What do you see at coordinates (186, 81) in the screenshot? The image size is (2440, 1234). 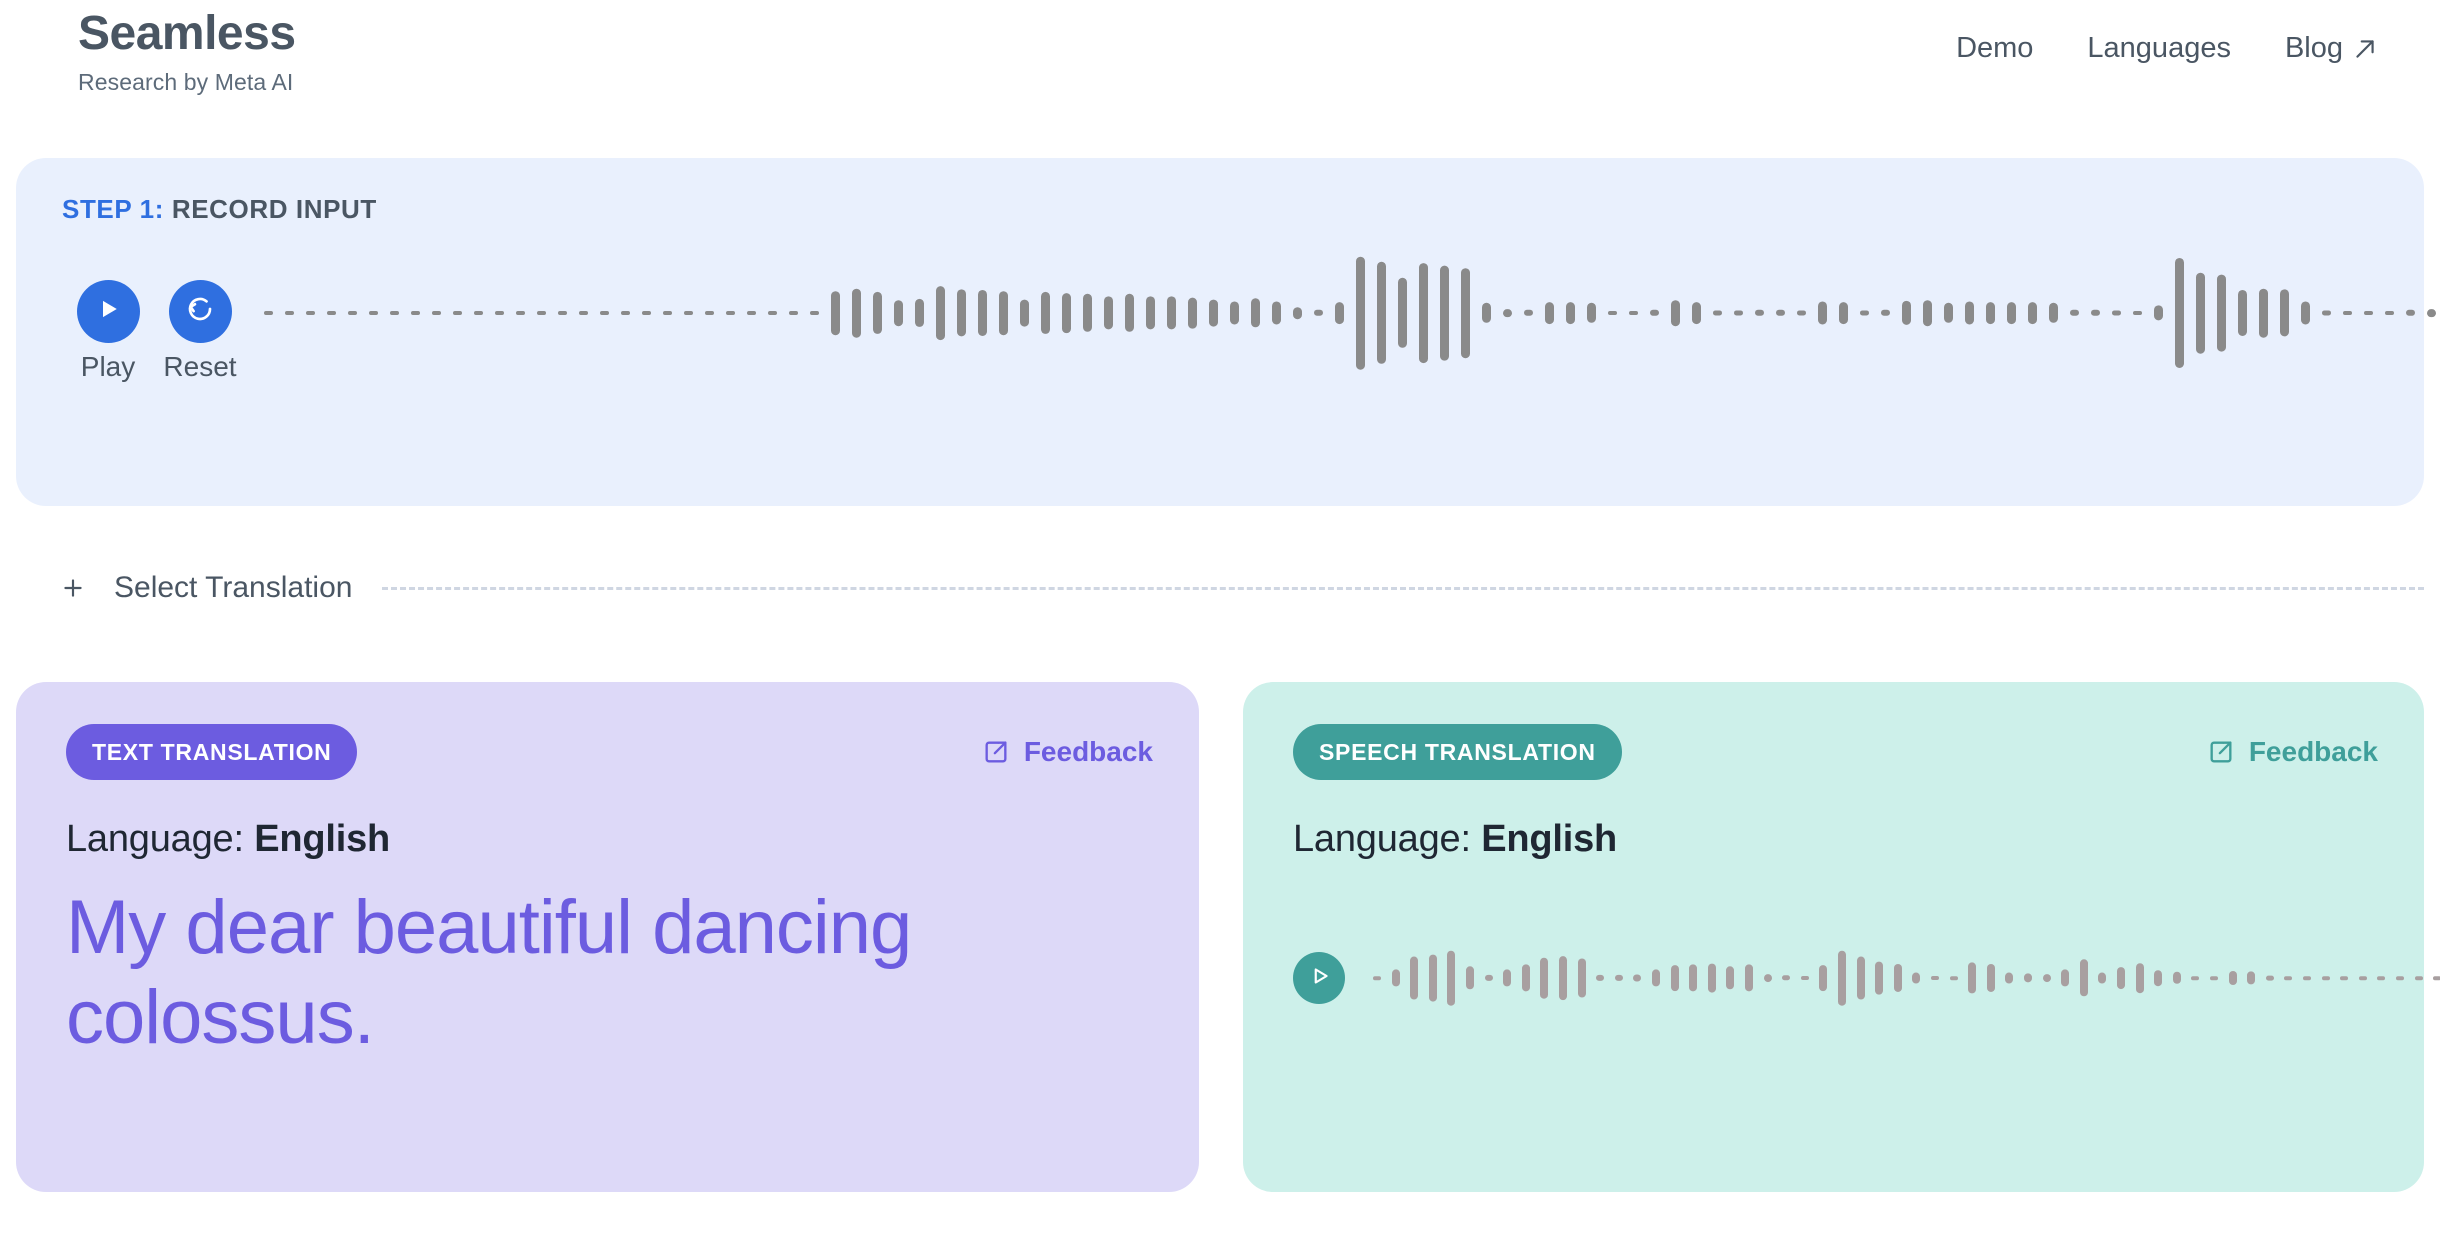 I see `brand-subtitle: Research by Meta AI` at bounding box center [186, 81].